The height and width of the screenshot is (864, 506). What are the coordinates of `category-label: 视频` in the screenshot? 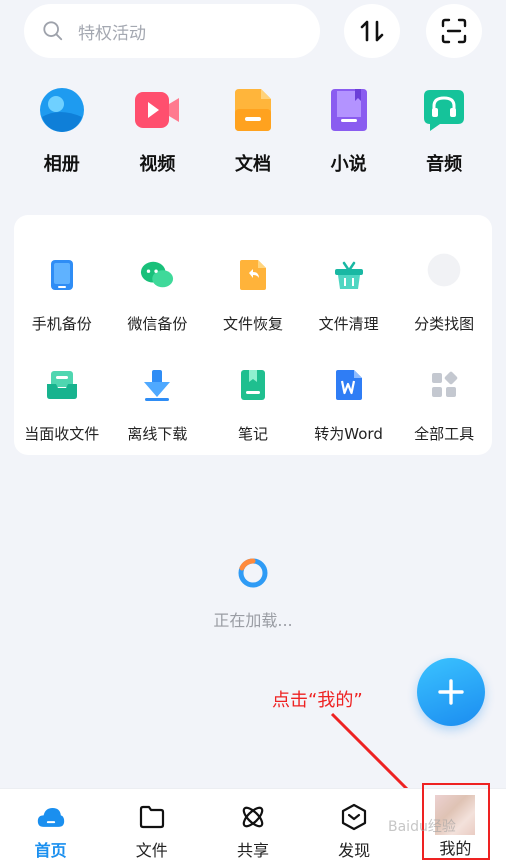 It's located at (157, 164).